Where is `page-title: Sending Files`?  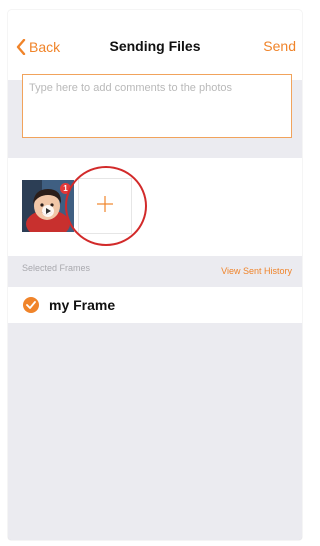 page-title: Sending Files is located at coordinates (155, 46).